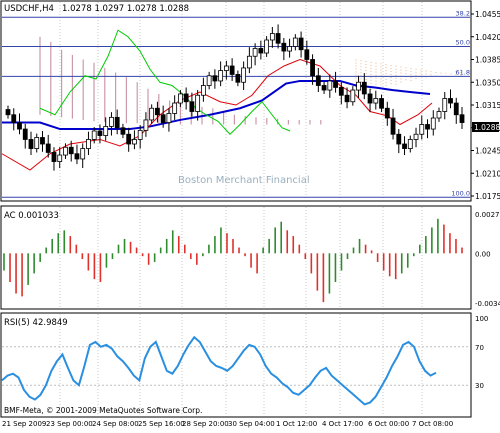 Image resolution: width=500 pixels, height=433 pixels. Describe the element at coordinates (342, 424) in the screenshot. I see `time-tick-label: 4 Oct 17:00` at that location.